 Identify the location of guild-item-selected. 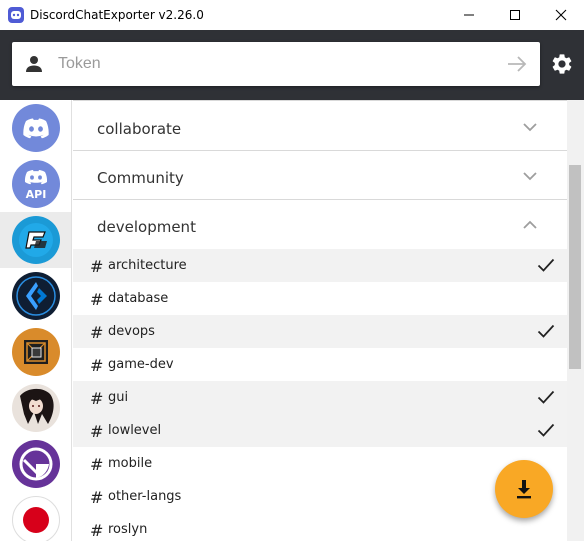
(35, 240).